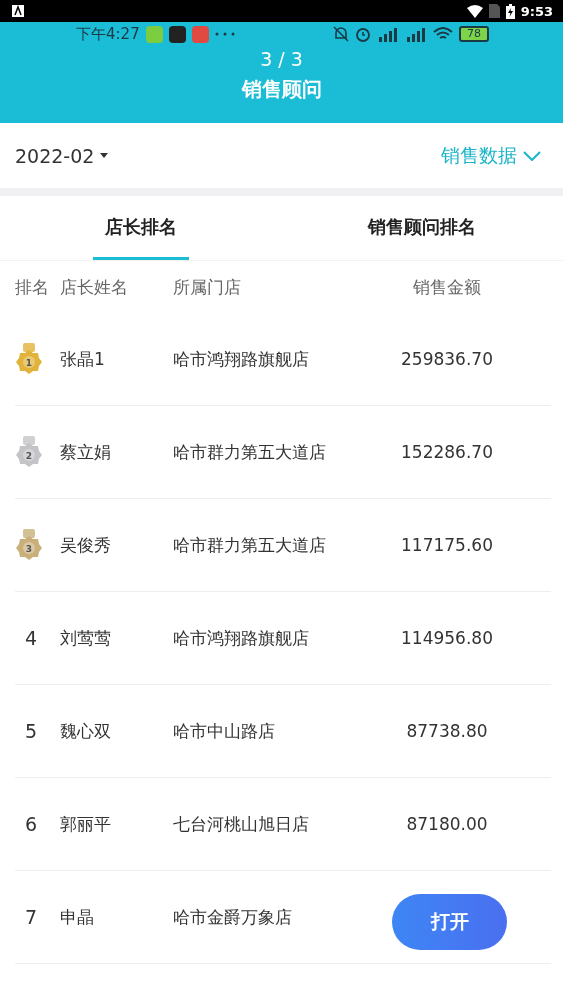 Image resolution: width=563 pixels, height=1002 pixels. What do you see at coordinates (510, 11) in the screenshot?
I see `battery-charging-icon` at bounding box center [510, 11].